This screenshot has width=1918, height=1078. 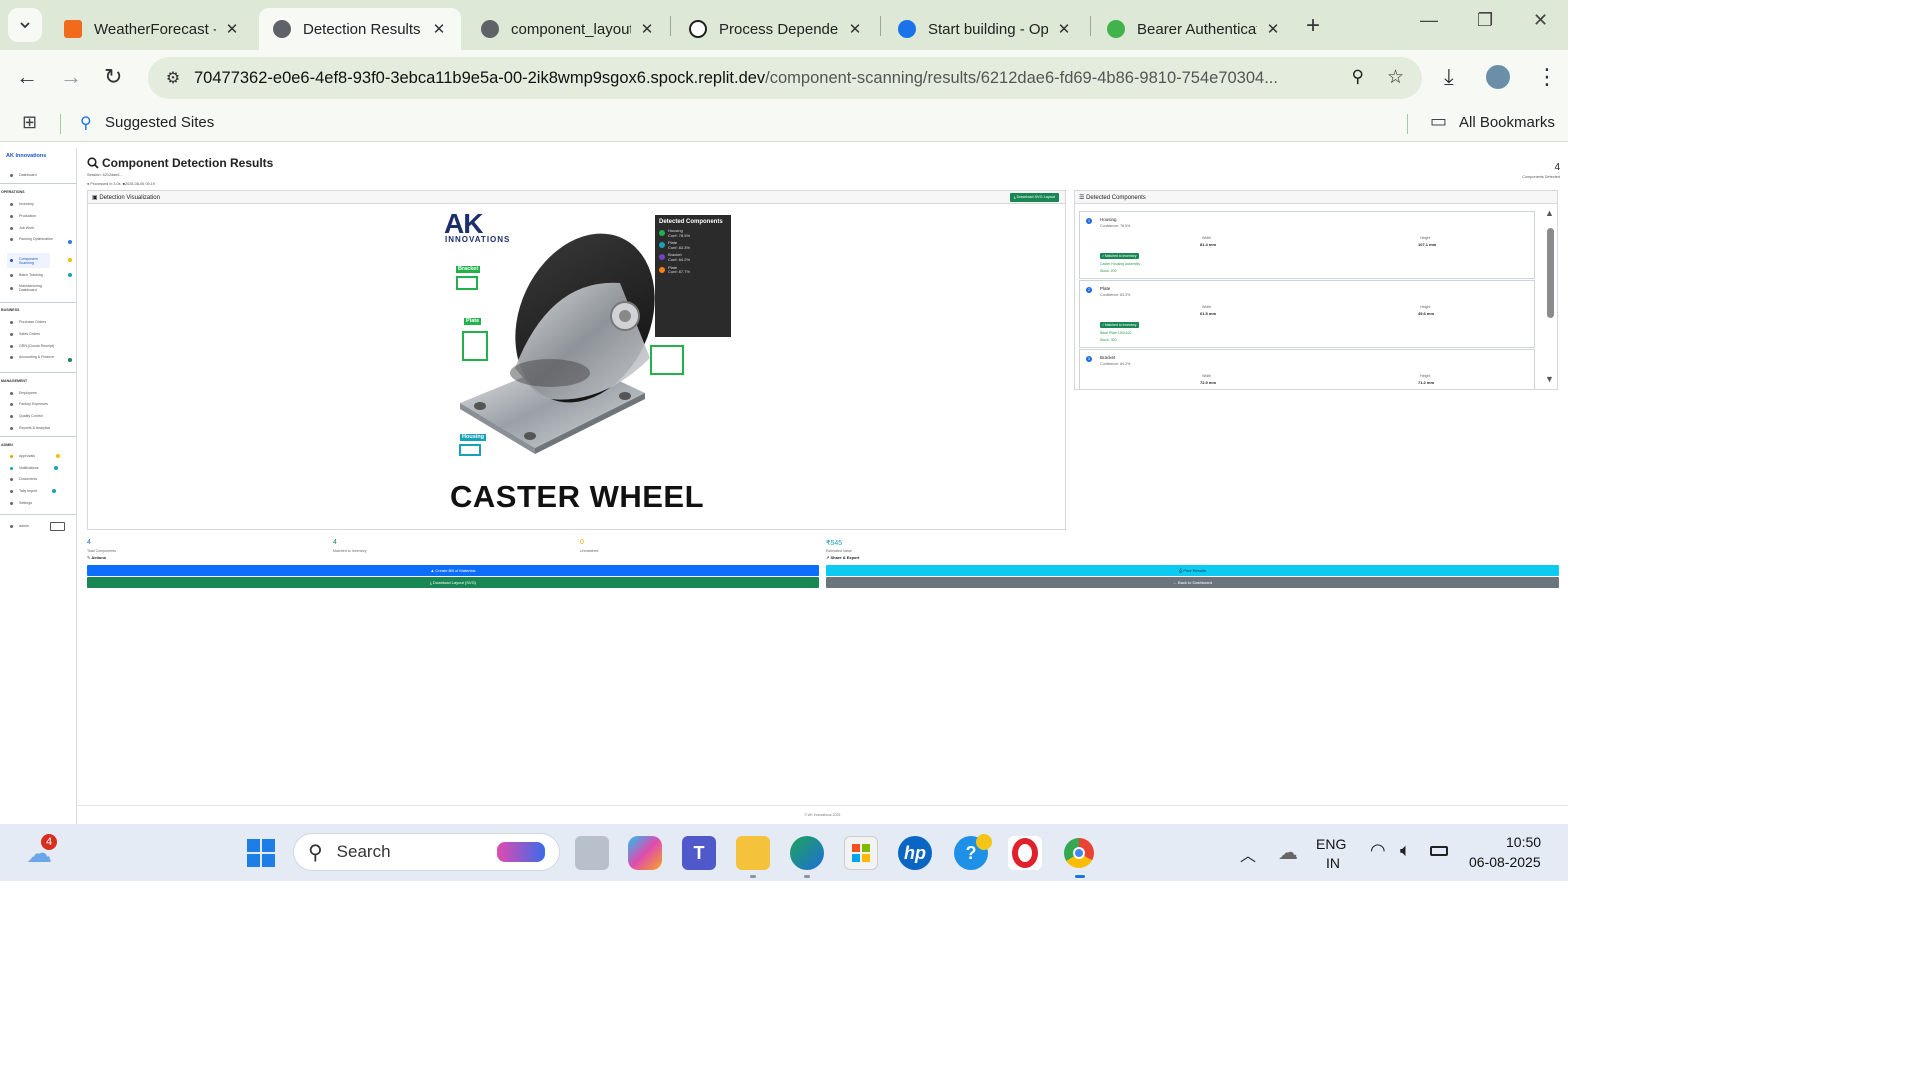 What do you see at coordinates (32, 357) in the screenshot?
I see `sidebar-item-accounting: Accounting & Finance` at bounding box center [32, 357].